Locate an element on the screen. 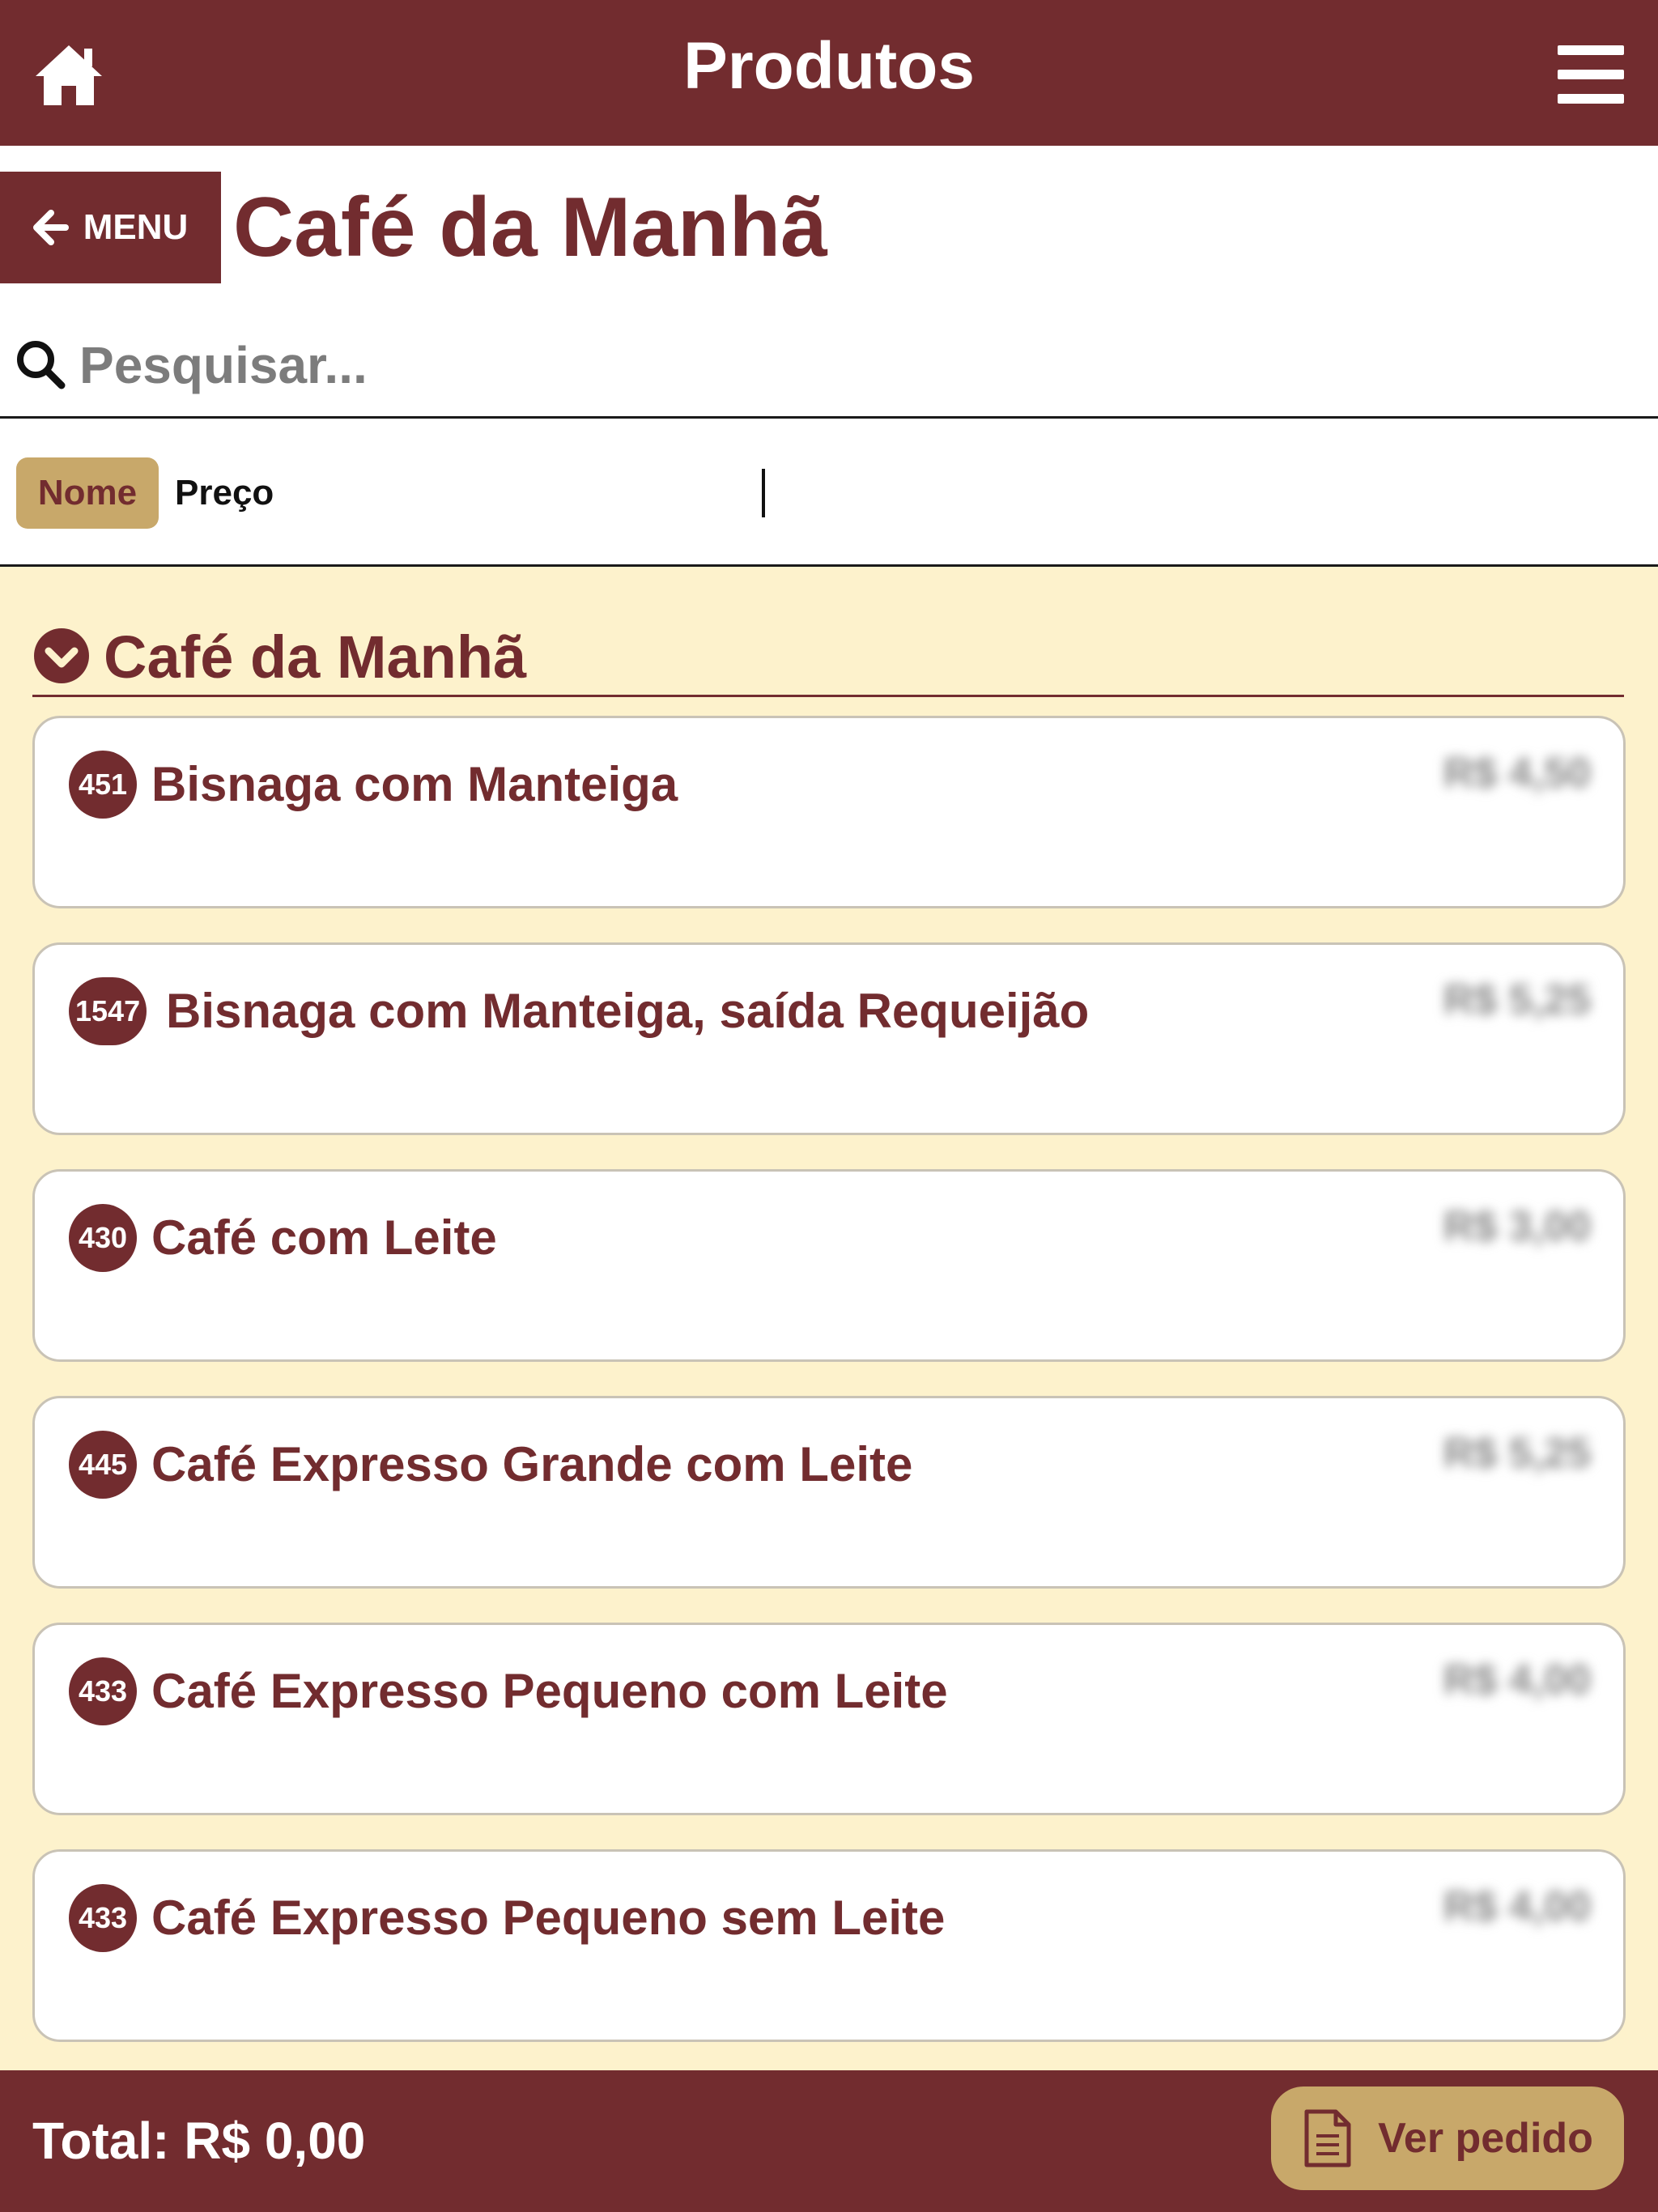 The height and width of the screenshot is (2212, 1658). product-name: Café Expresso Grande com Leite is located at coordinates (532, 1464).